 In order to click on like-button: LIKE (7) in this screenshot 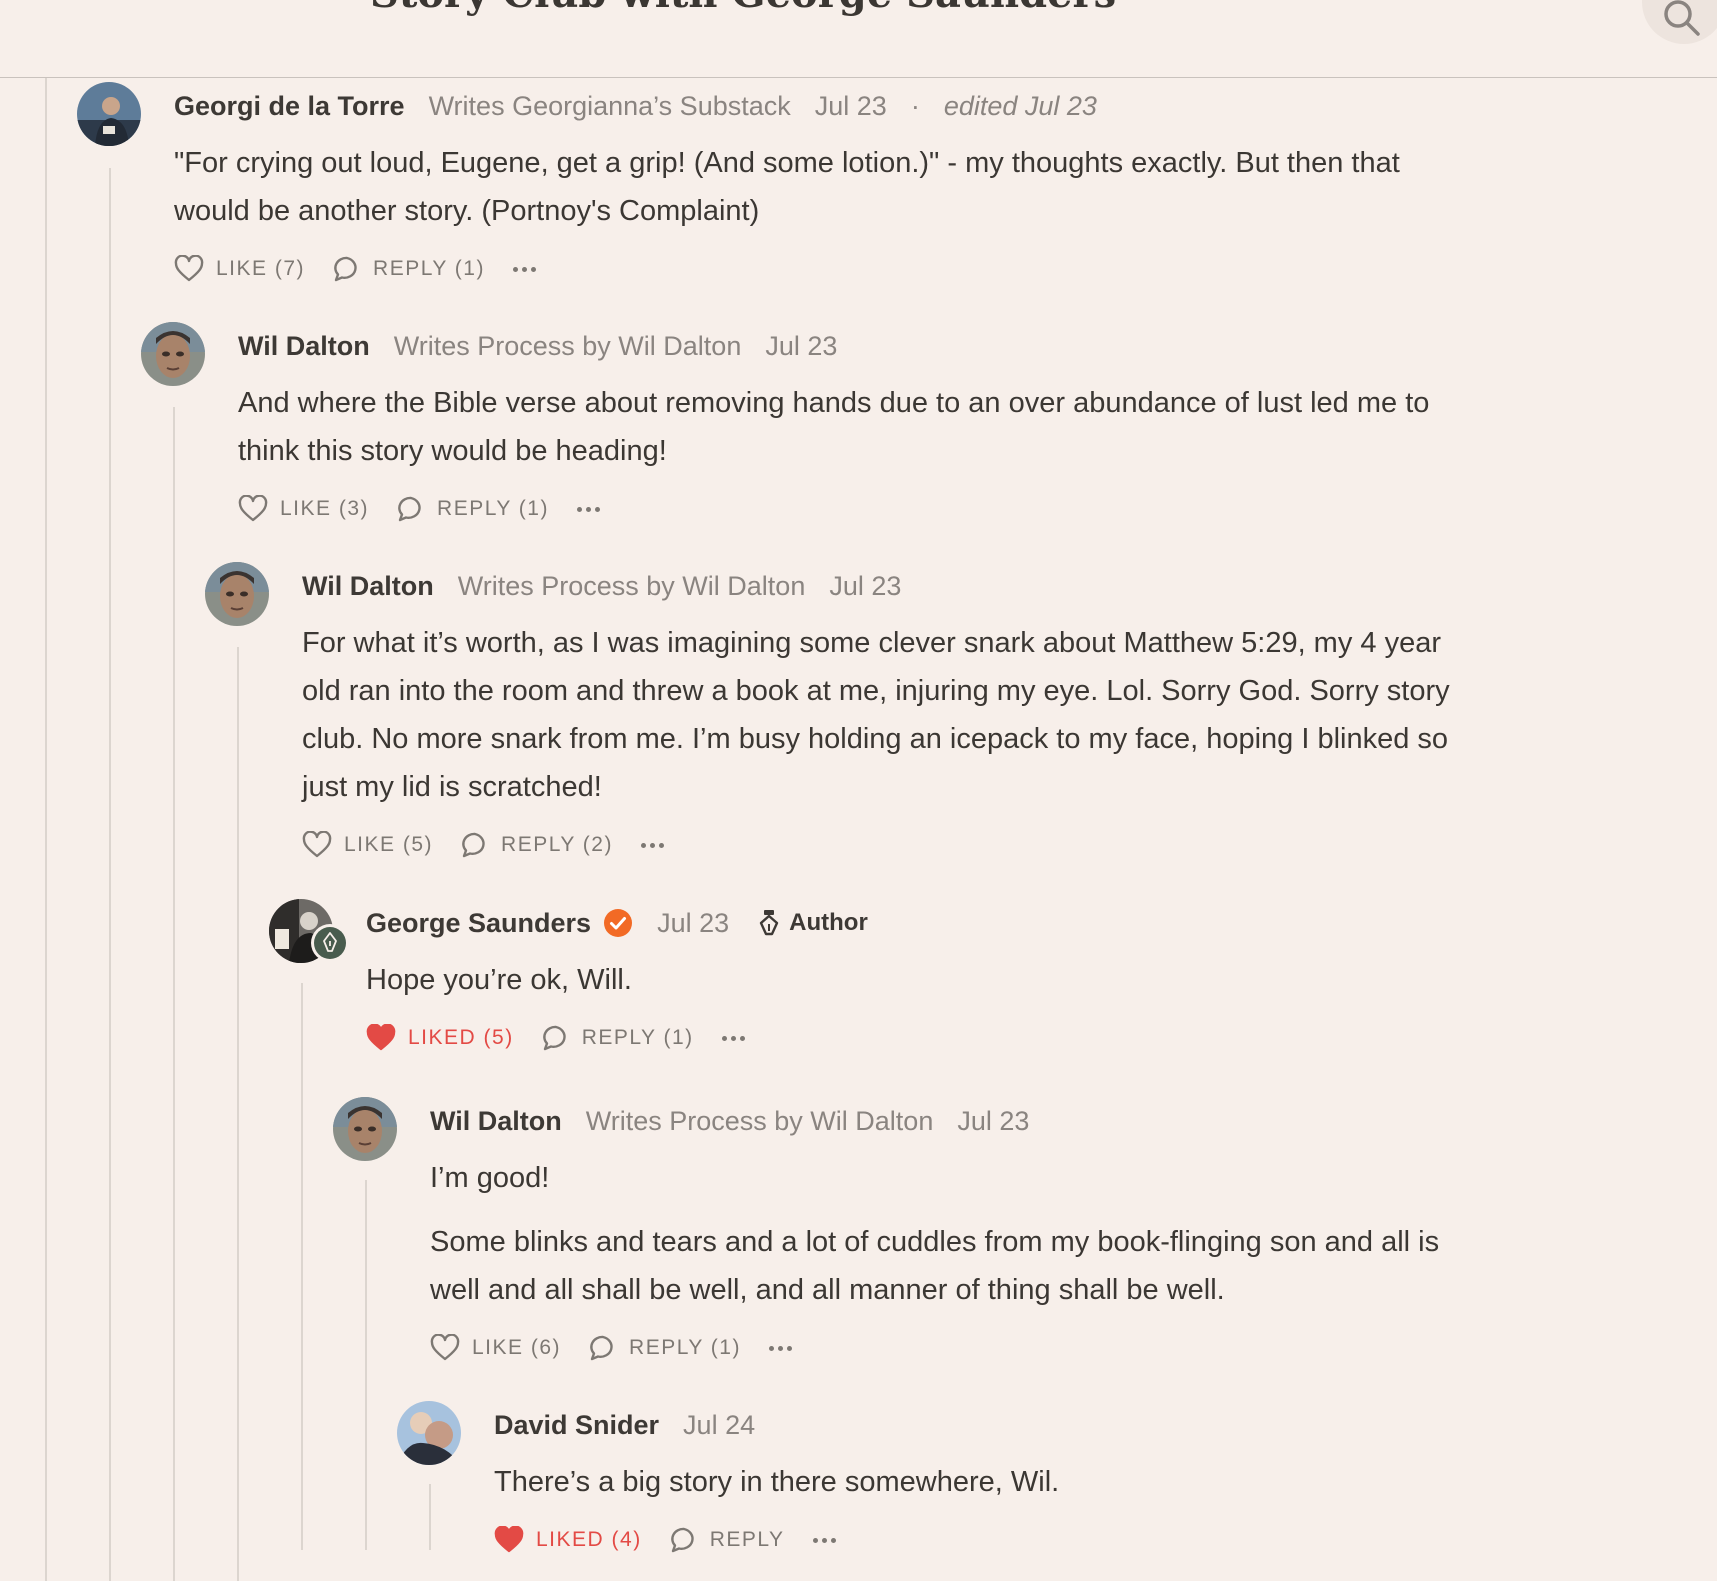, I will do `click(239, 269)`.